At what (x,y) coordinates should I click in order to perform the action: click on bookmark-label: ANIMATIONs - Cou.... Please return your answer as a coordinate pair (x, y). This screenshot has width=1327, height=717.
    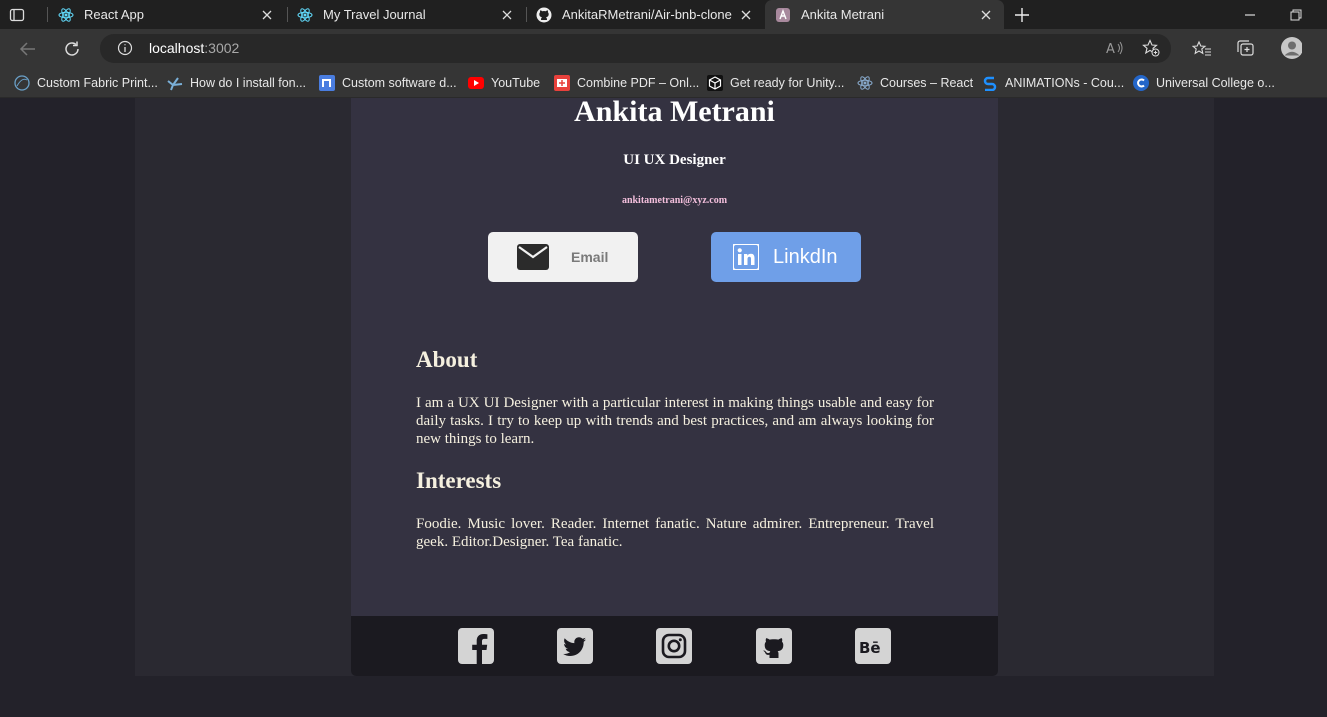
    Looking at the image, I should click on (1065, 82).